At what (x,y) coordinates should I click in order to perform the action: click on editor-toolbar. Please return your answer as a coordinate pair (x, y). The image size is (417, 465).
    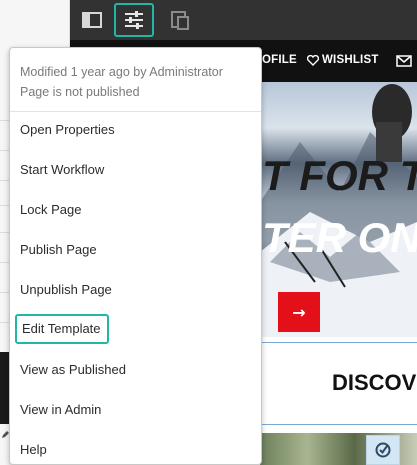
    Looking at the image, I should click on (243, 20).